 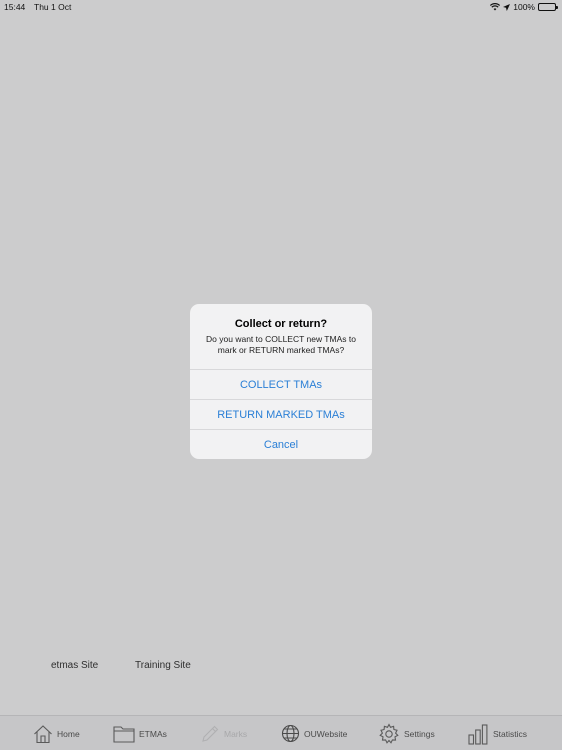 What do you see at coordinates (326, 733) in the screenshot?
I see `tab-ouwebsite-label: OUWebsite` at bounding box center [326, 733].